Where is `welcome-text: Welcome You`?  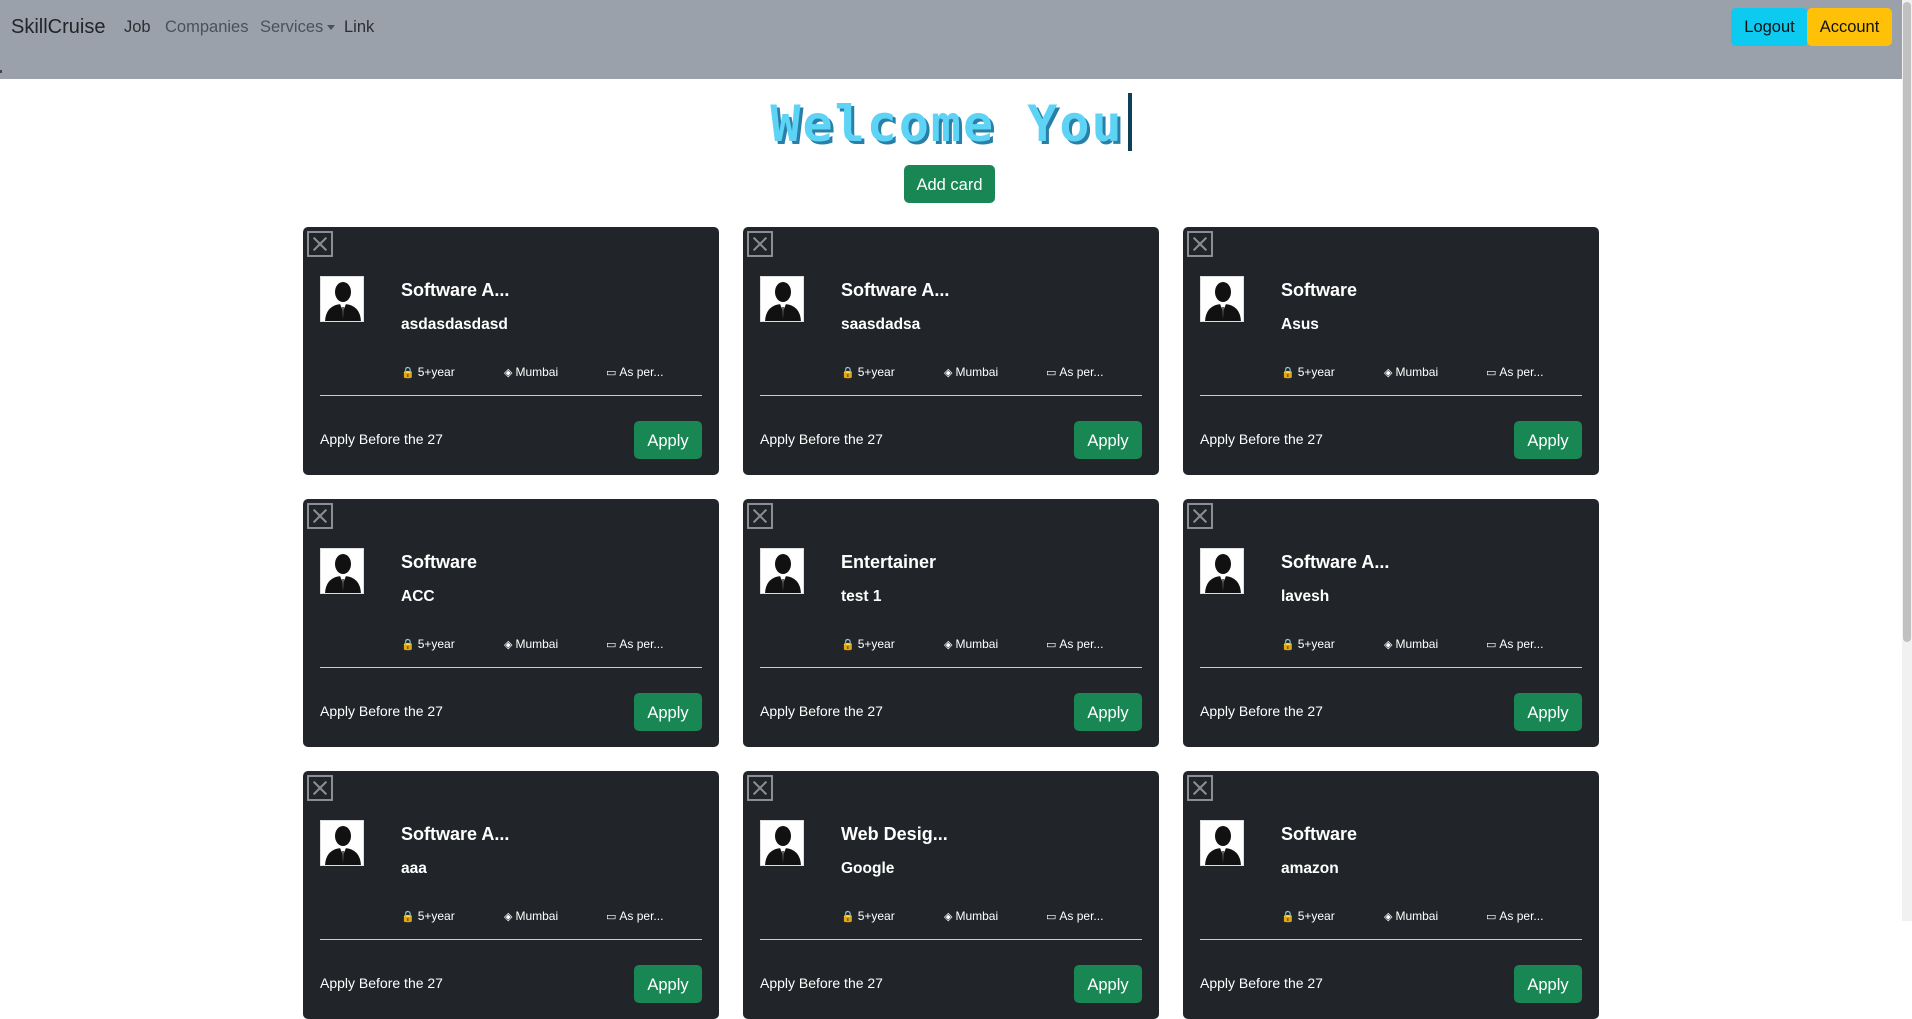 welcome-text: Welcome You is located at coordinates (947, 124).